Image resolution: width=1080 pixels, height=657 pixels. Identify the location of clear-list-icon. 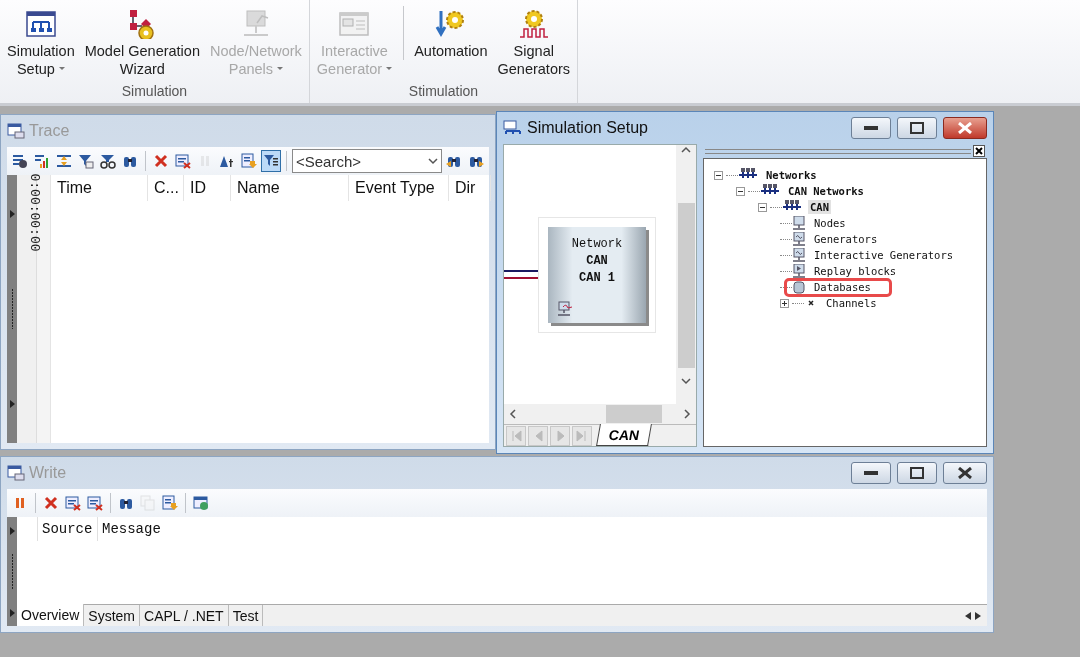
(183, 161).